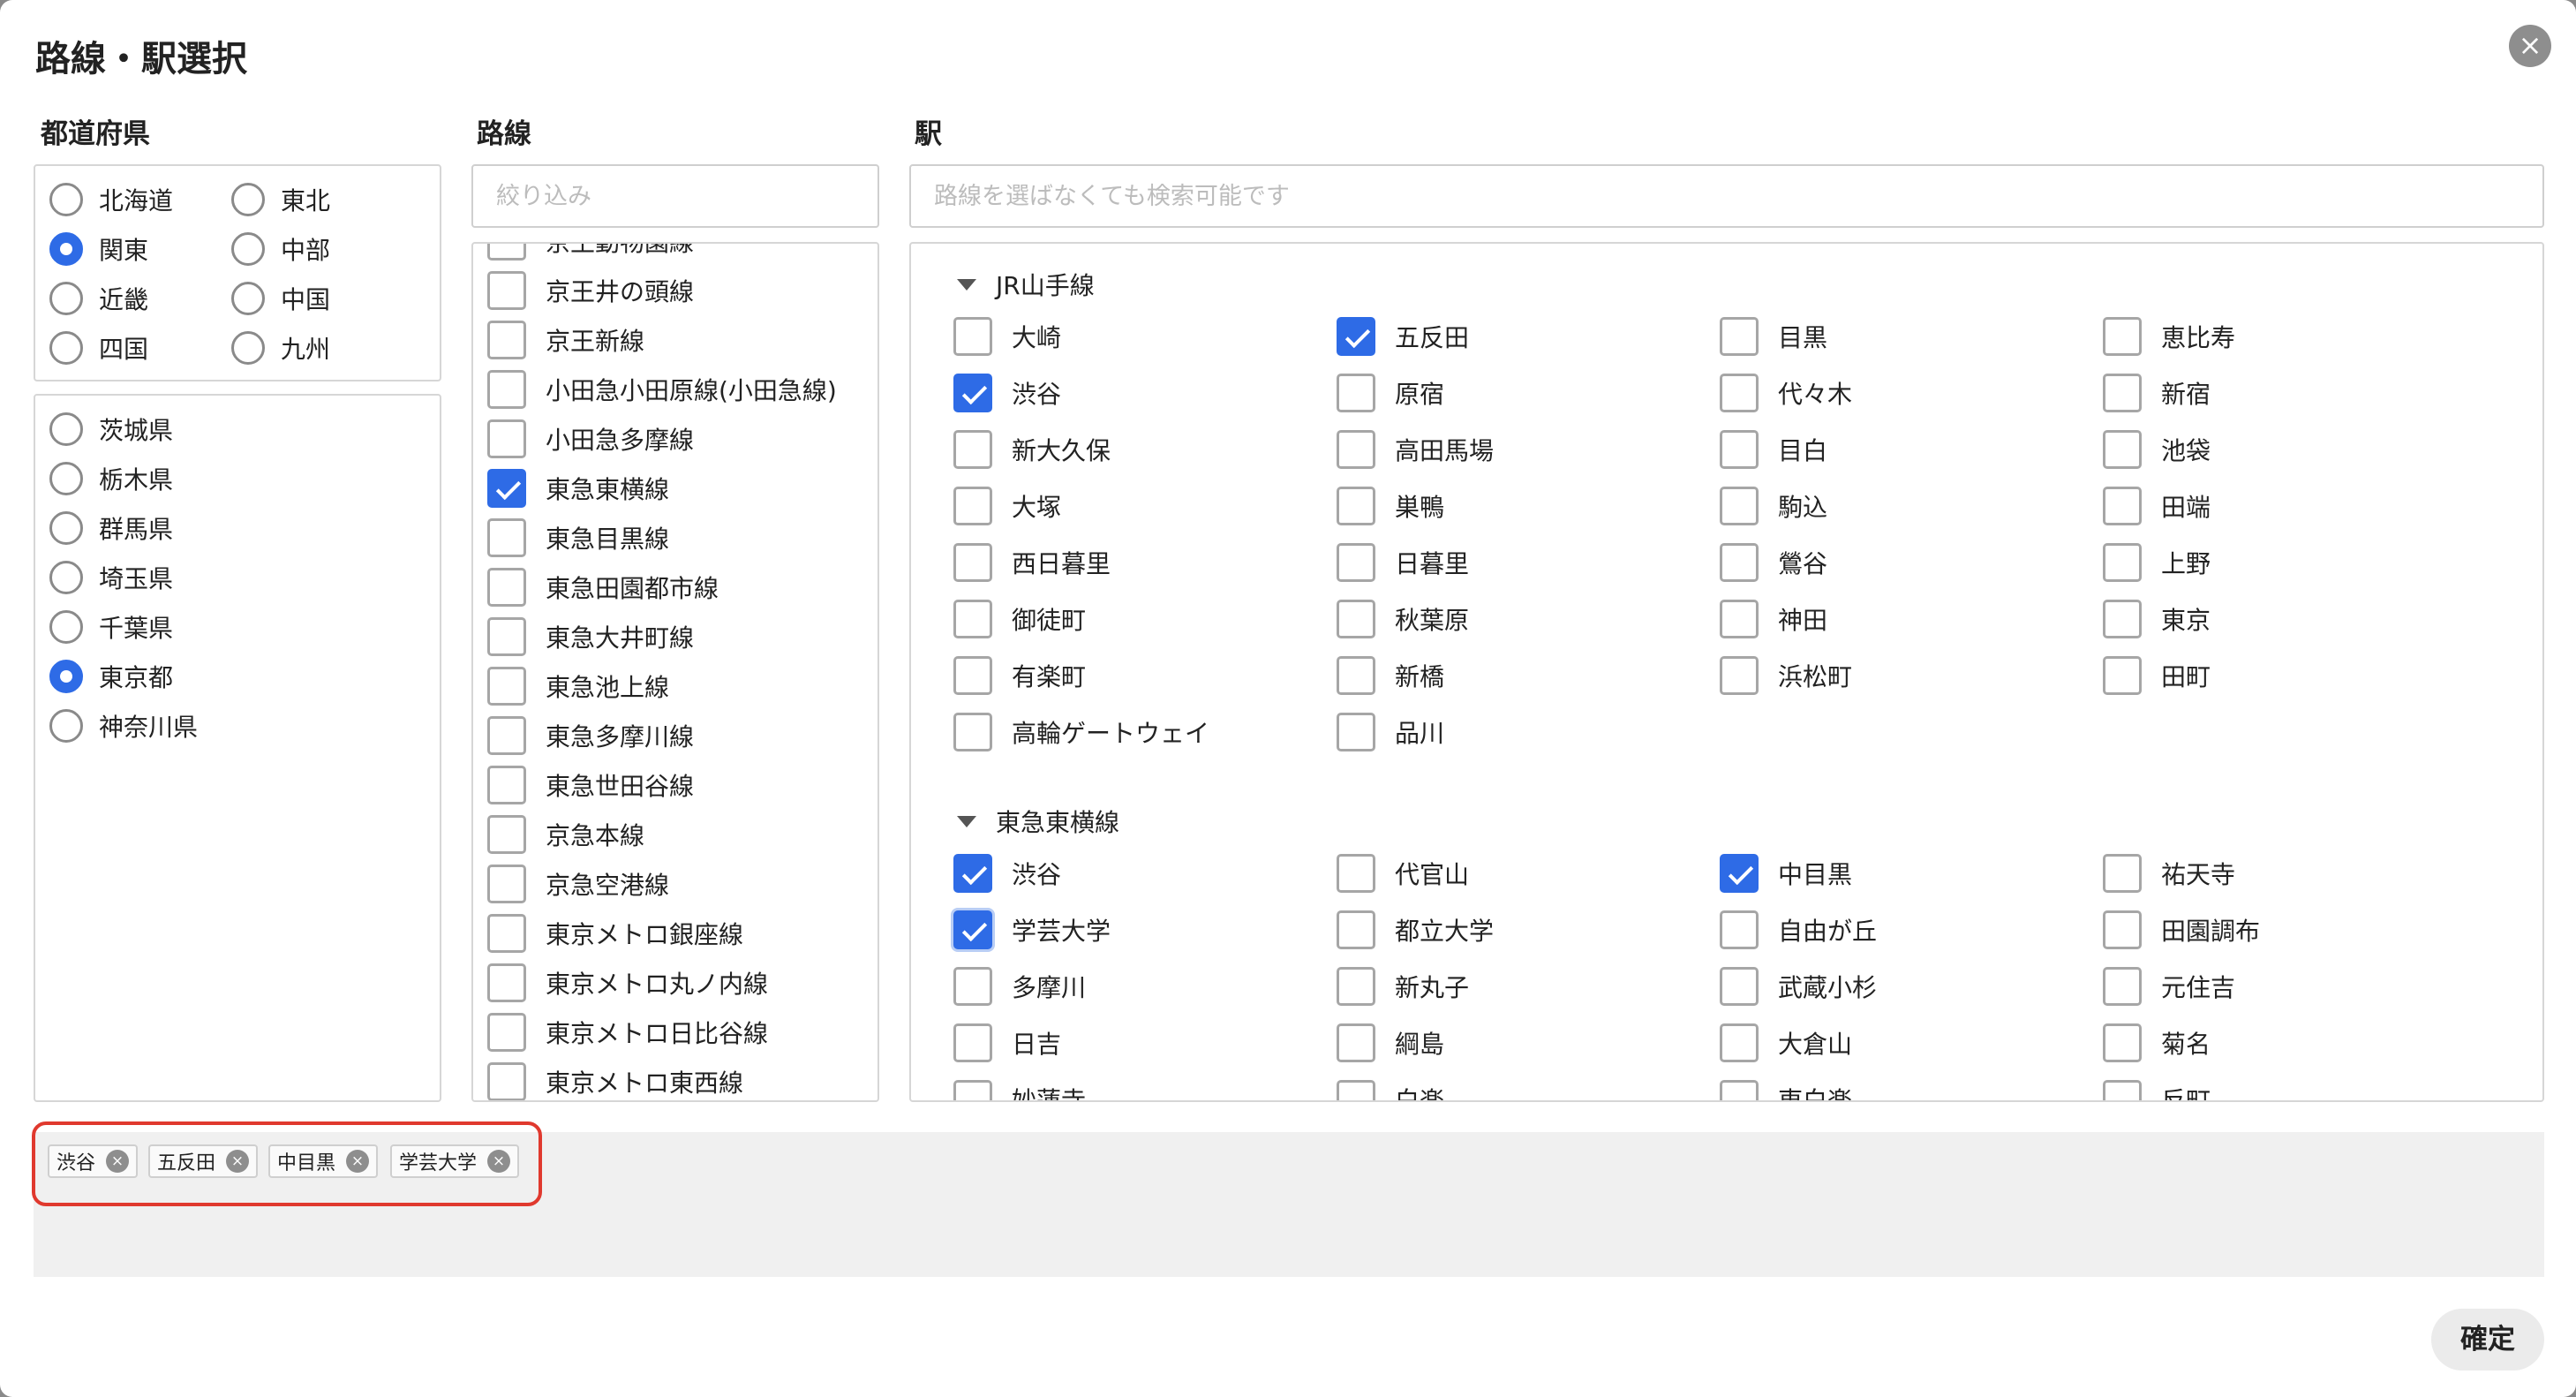 Image resolution: width=2576 pixels, height=1397 pixels. Describe the element at coordinates (1391, 1043) in the screenshot. I see `checkbox-option: 綱島` at that location.